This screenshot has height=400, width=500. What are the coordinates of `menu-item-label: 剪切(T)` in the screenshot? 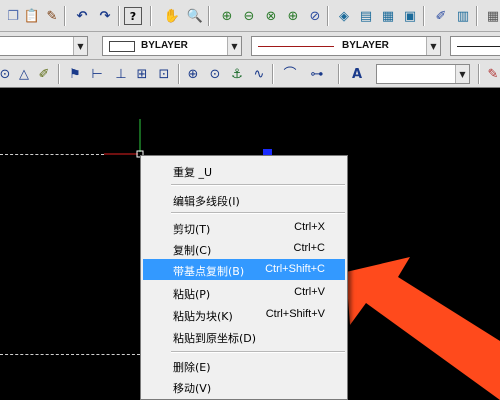 It's located at (192, 229).